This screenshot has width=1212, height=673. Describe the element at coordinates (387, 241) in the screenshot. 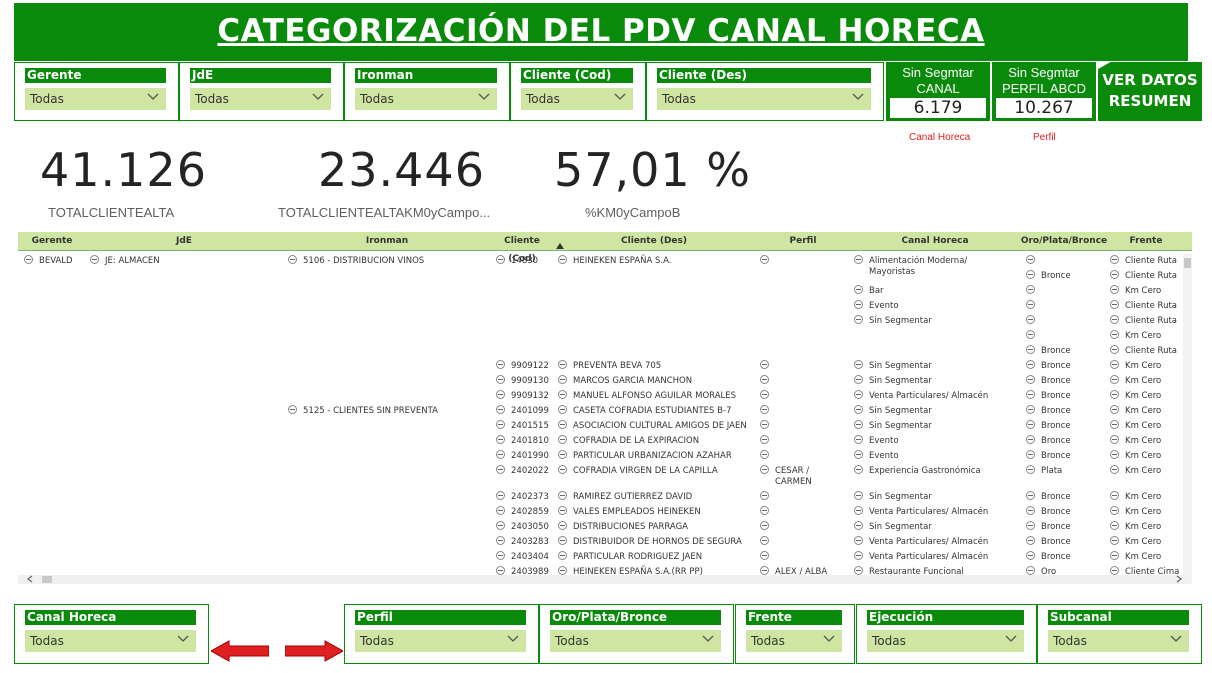

I see `col-header-ironman: Ironman` at that location.